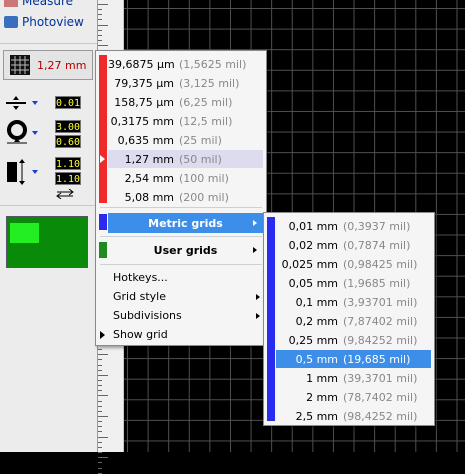  What do you see at coordinates (313, 283) in the screenshot?
I see `grid-mm-value: 0,05 mm` at bounding box center [313, 283].